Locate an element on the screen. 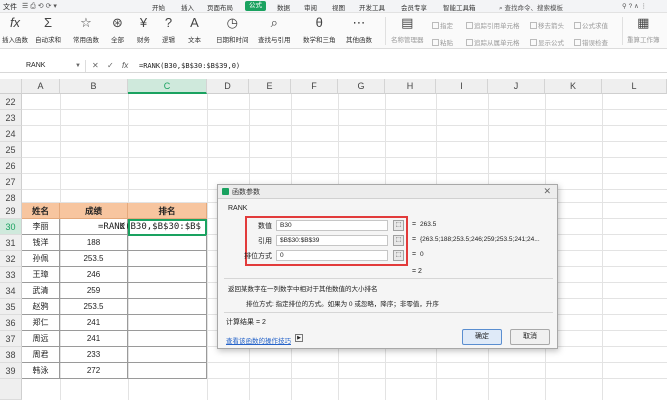 The image size is (667, 400). active-cell-c30 is located at coordinates (167, 227).